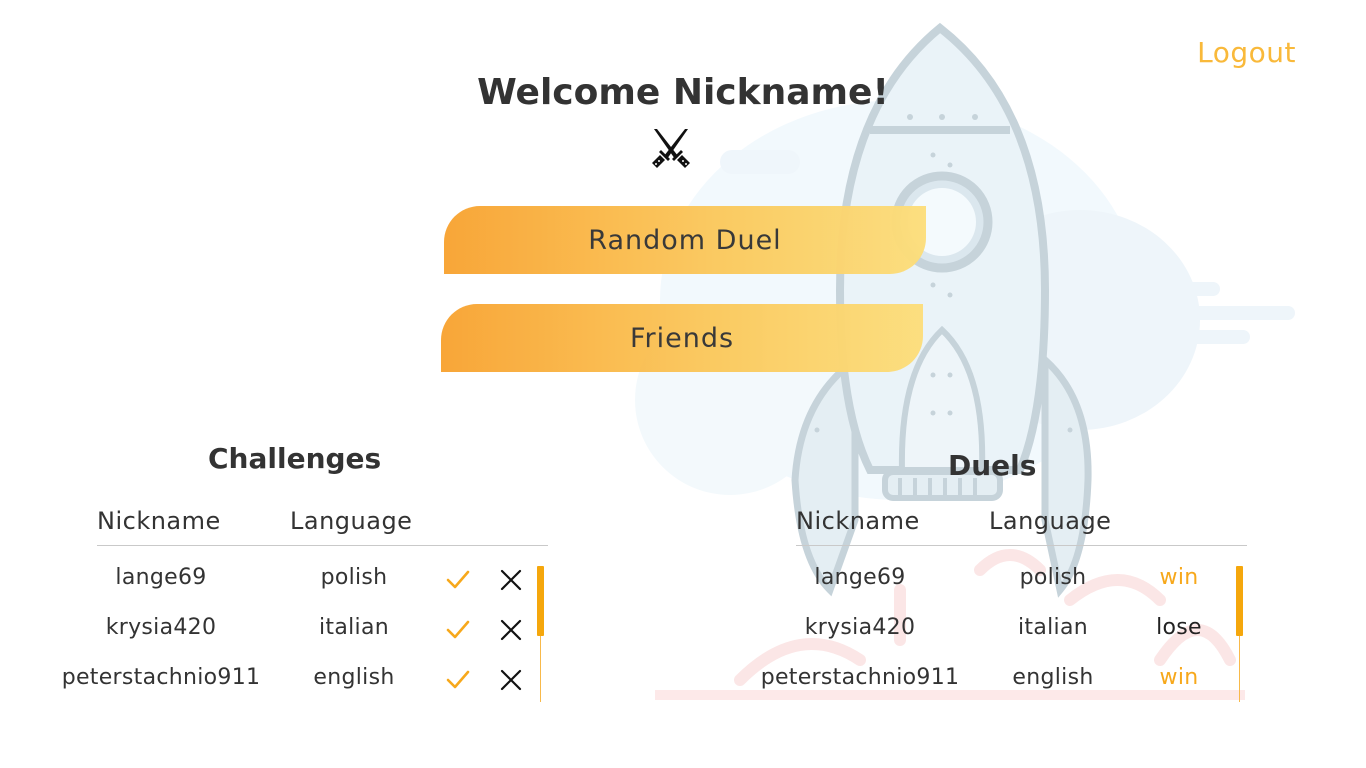 This screenshot has width=1366, height=768. Describe the element at coordinates (354, 627) in the screenshot. I see `challenge-language: italian` at that location.